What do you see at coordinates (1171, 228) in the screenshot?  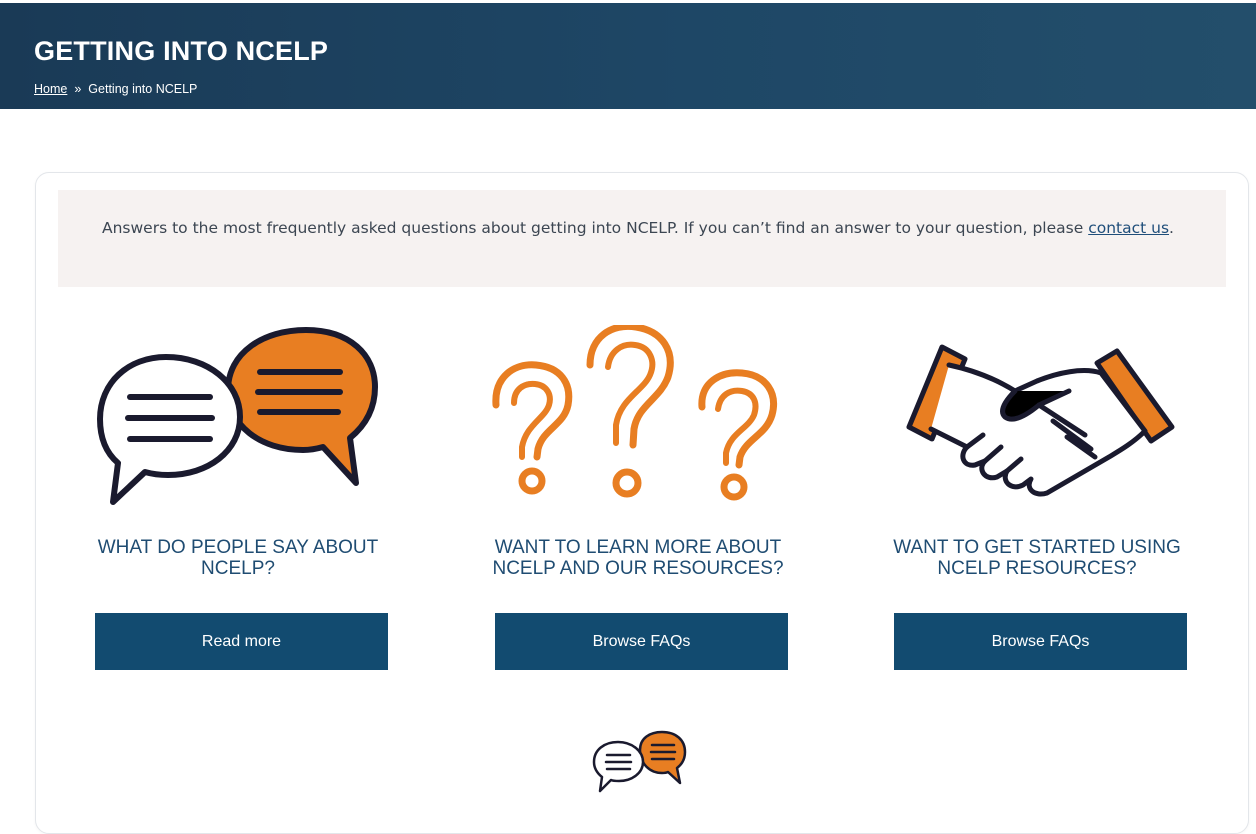 I see `intro-text-end: .` at bounding box center [1171, 228].